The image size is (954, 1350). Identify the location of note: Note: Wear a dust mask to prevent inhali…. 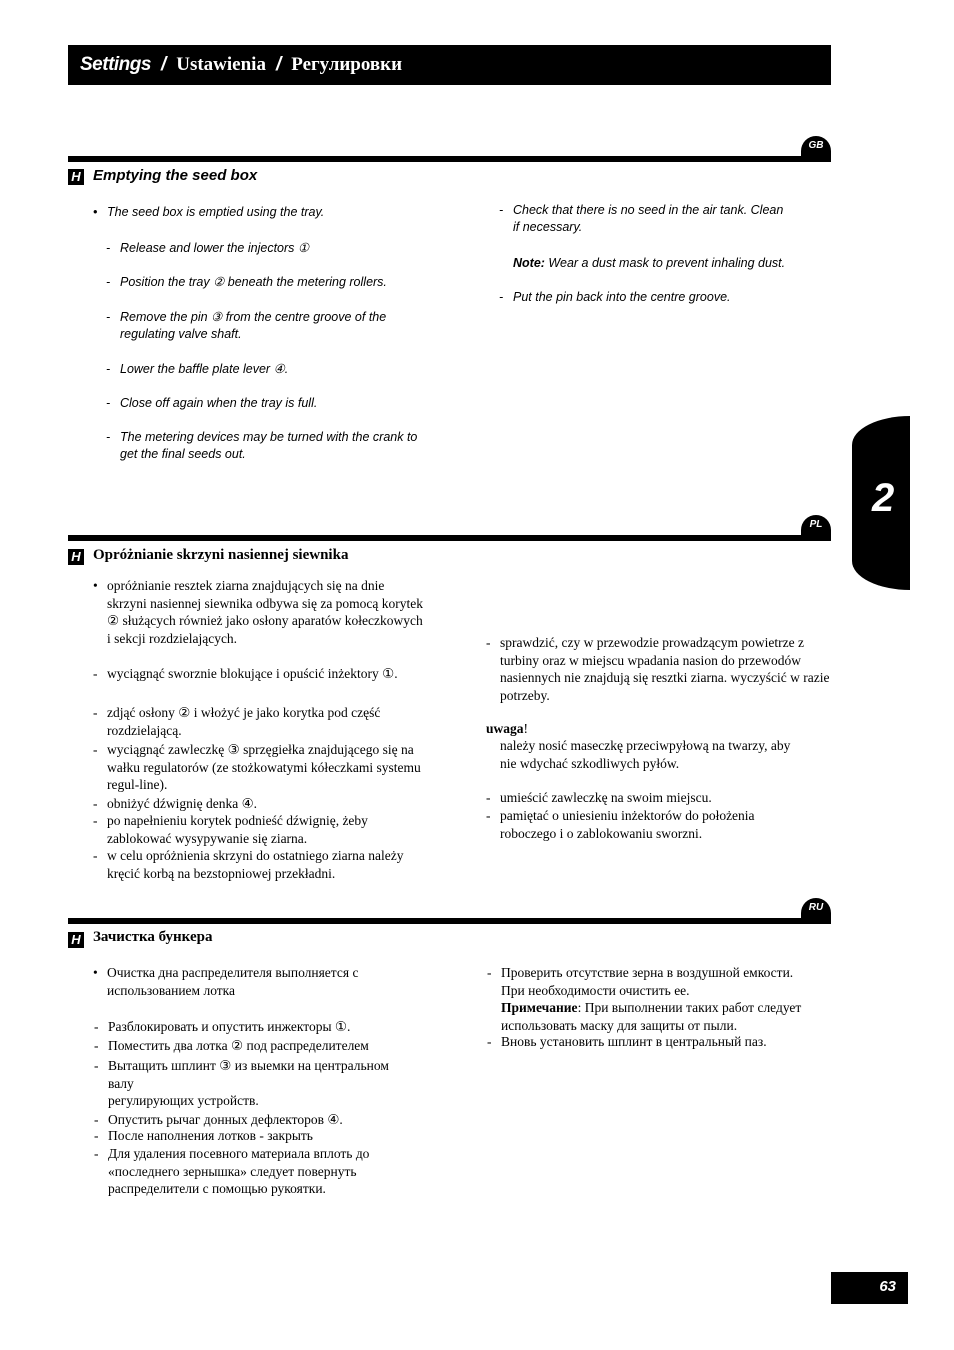
(673, 263).